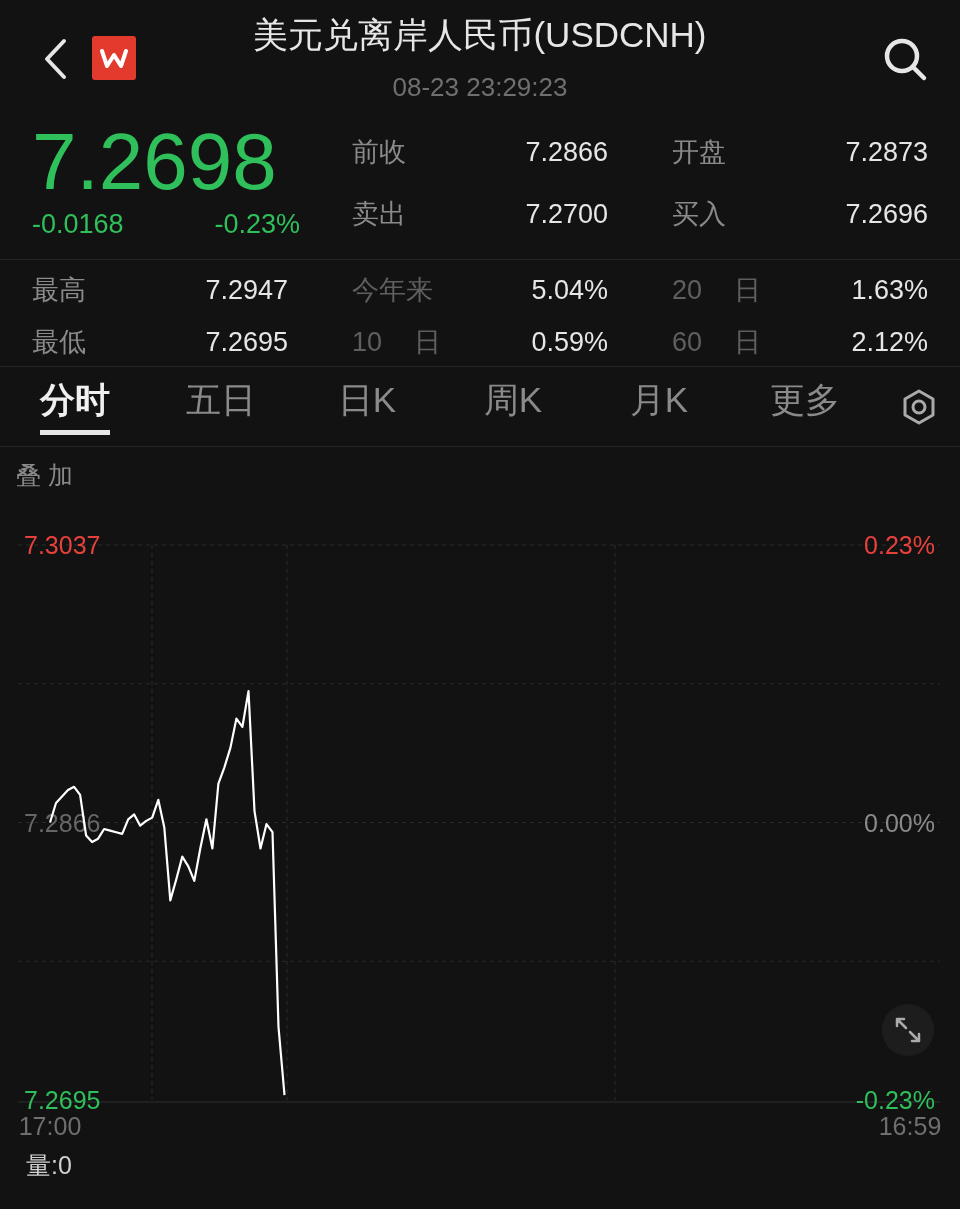  I want to click on settings-icon, so click(919, 406).